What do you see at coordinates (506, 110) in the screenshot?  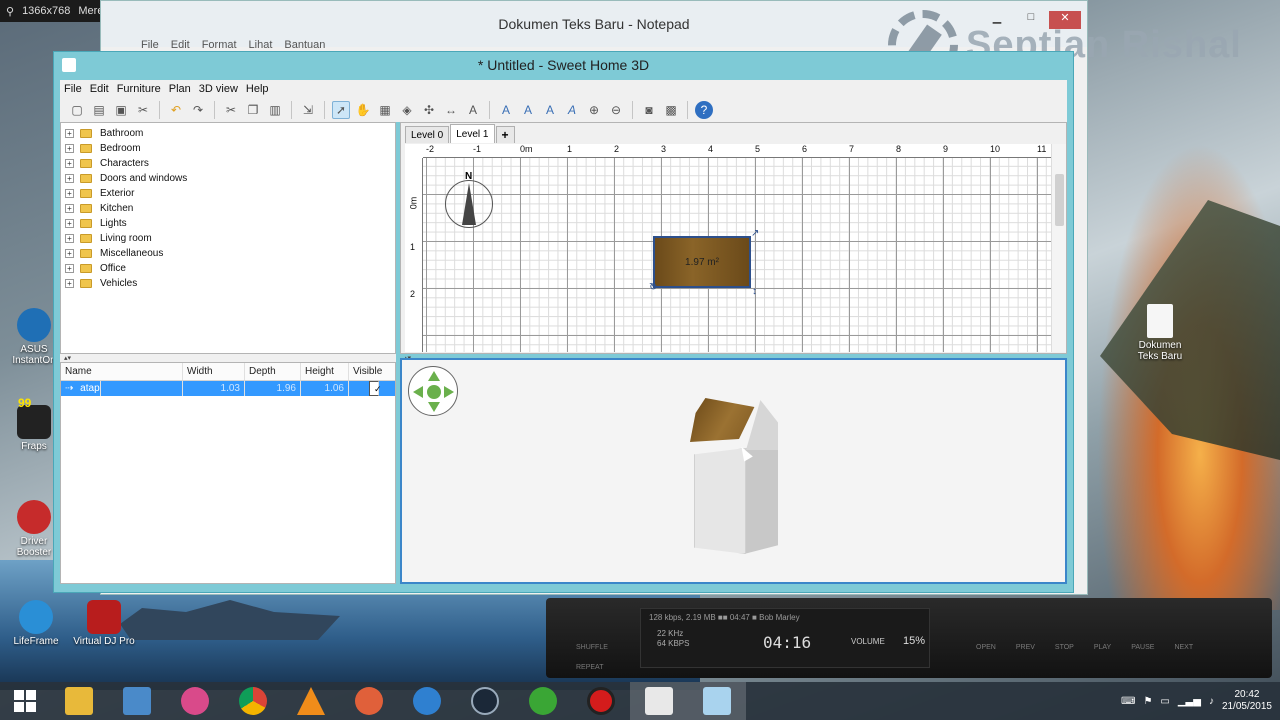 I see `text-style-icon: A` at bounding box center [506, 110].